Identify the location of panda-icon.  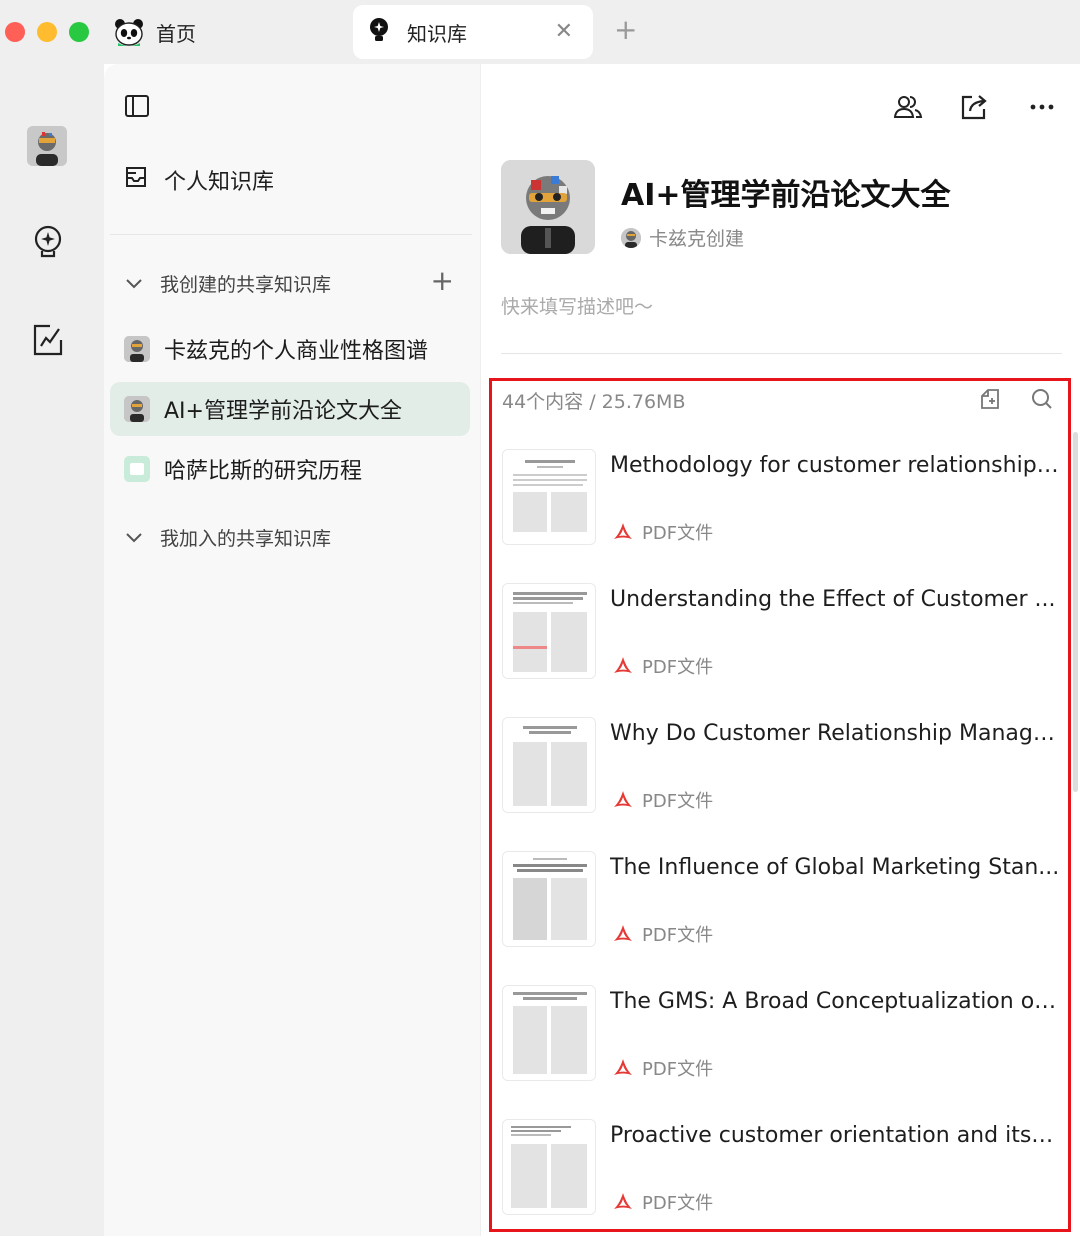
(129, 32).